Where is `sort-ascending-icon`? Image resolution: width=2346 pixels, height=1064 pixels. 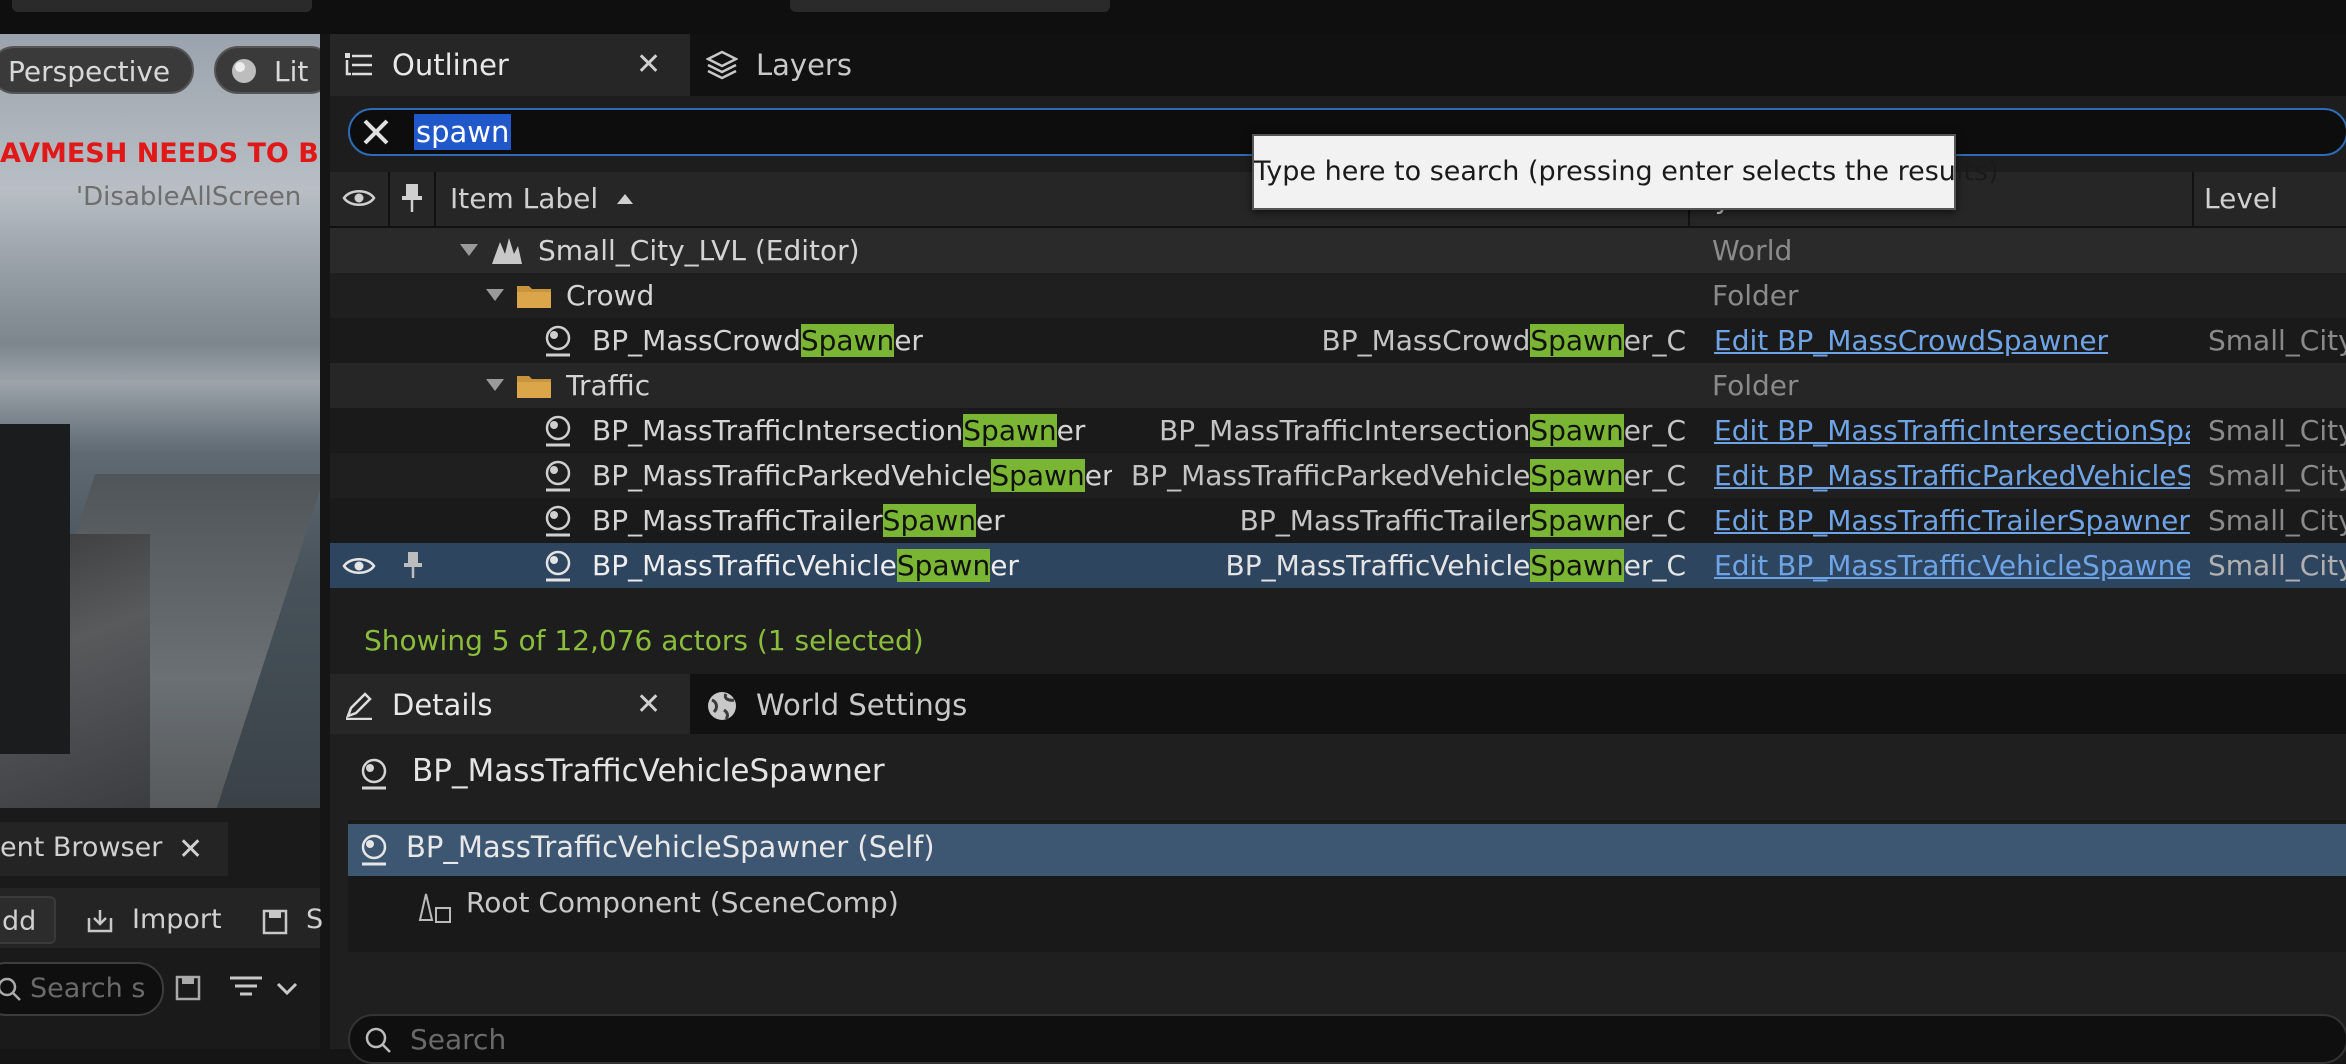
sort-ascending-icon is located at coordinates (625, 199).